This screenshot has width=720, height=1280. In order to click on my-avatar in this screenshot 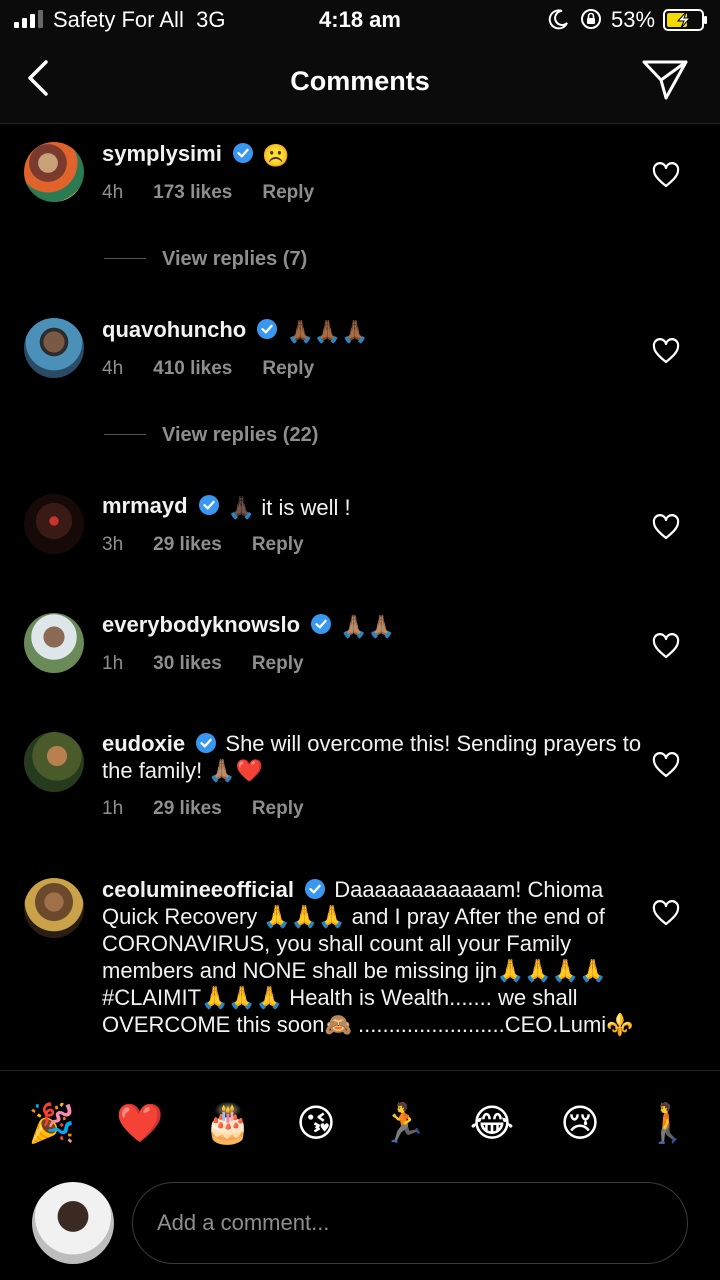, I will do `click(73, 1223)`.